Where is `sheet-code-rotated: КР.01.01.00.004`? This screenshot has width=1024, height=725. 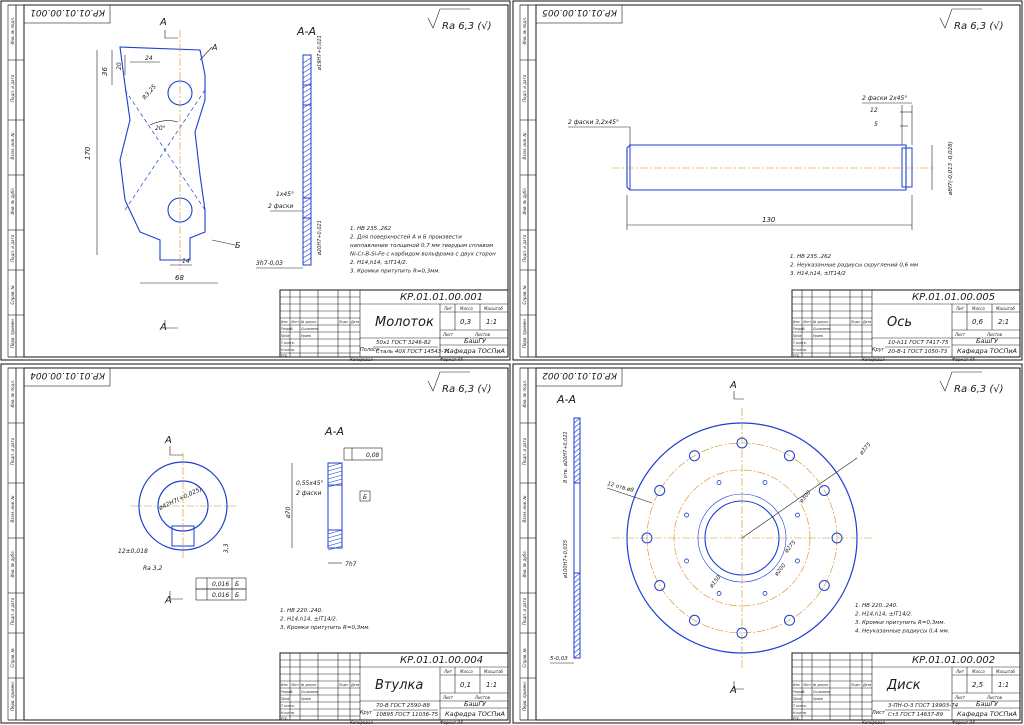 sheet-code-rotated: КР.01.01.00.004 is located at coordinates (67, 375).